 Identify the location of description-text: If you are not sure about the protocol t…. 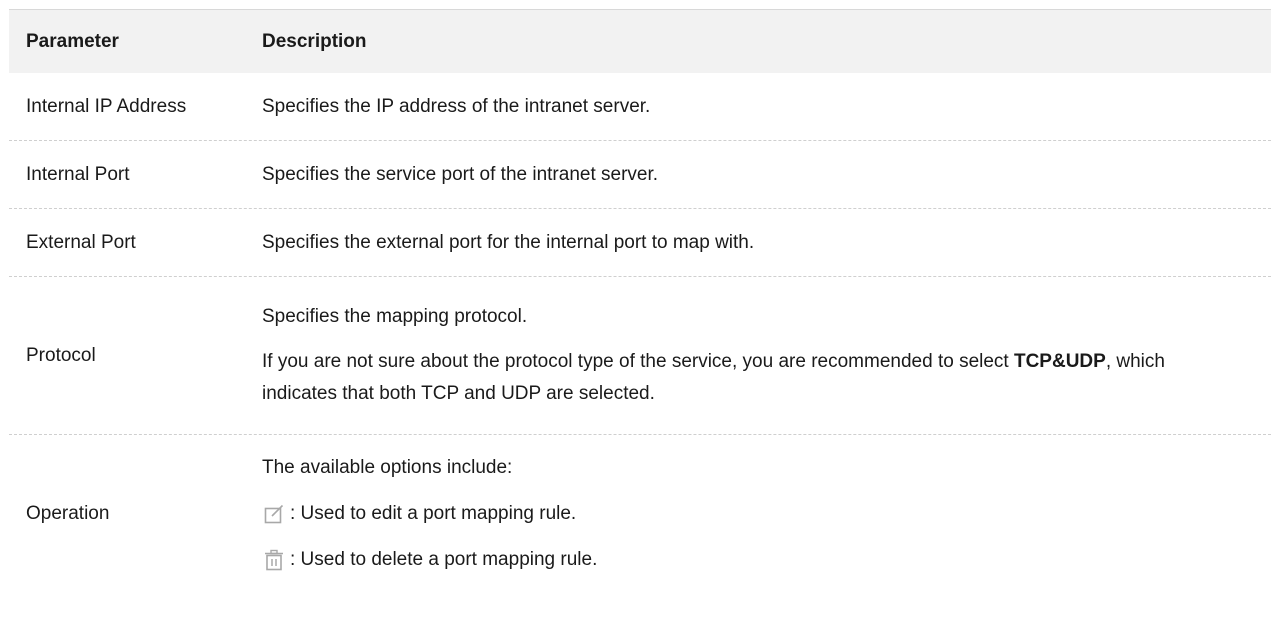
(638, 361).